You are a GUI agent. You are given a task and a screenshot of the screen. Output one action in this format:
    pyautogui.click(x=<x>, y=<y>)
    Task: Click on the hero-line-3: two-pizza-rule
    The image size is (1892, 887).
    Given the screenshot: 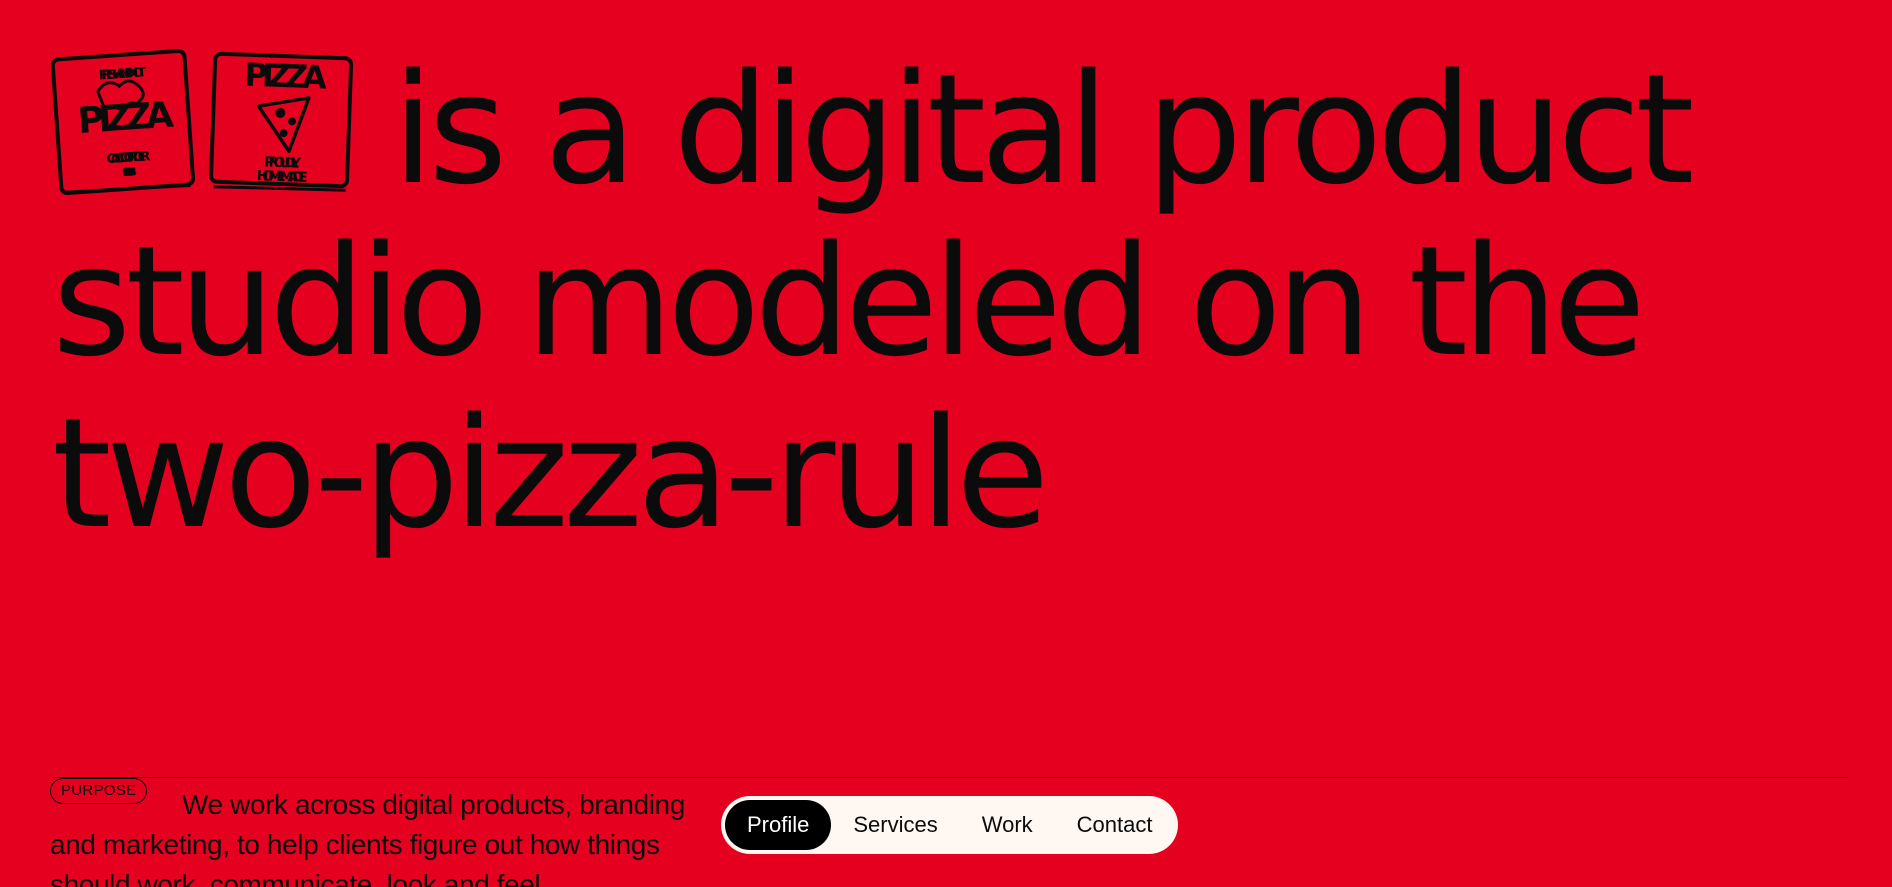 What is the action you would take?
    pyautogui.click(x=550, y=473)
    